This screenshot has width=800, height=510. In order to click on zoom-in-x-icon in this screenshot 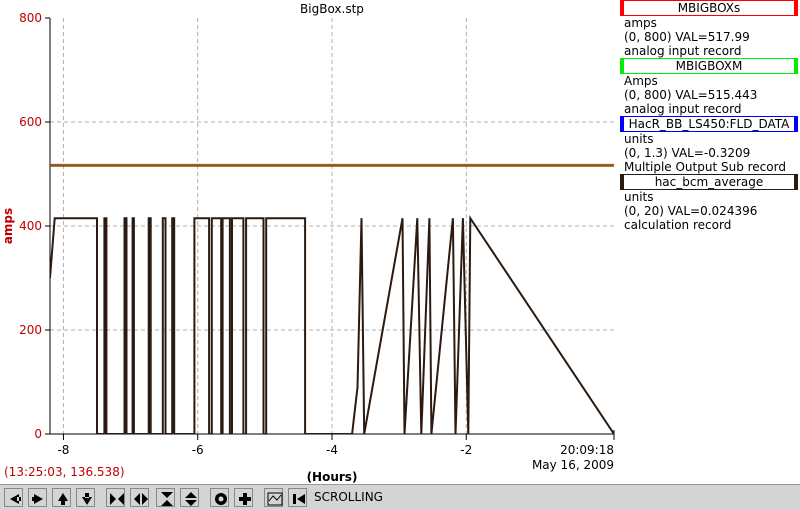, I will do `click(117, 499)`.